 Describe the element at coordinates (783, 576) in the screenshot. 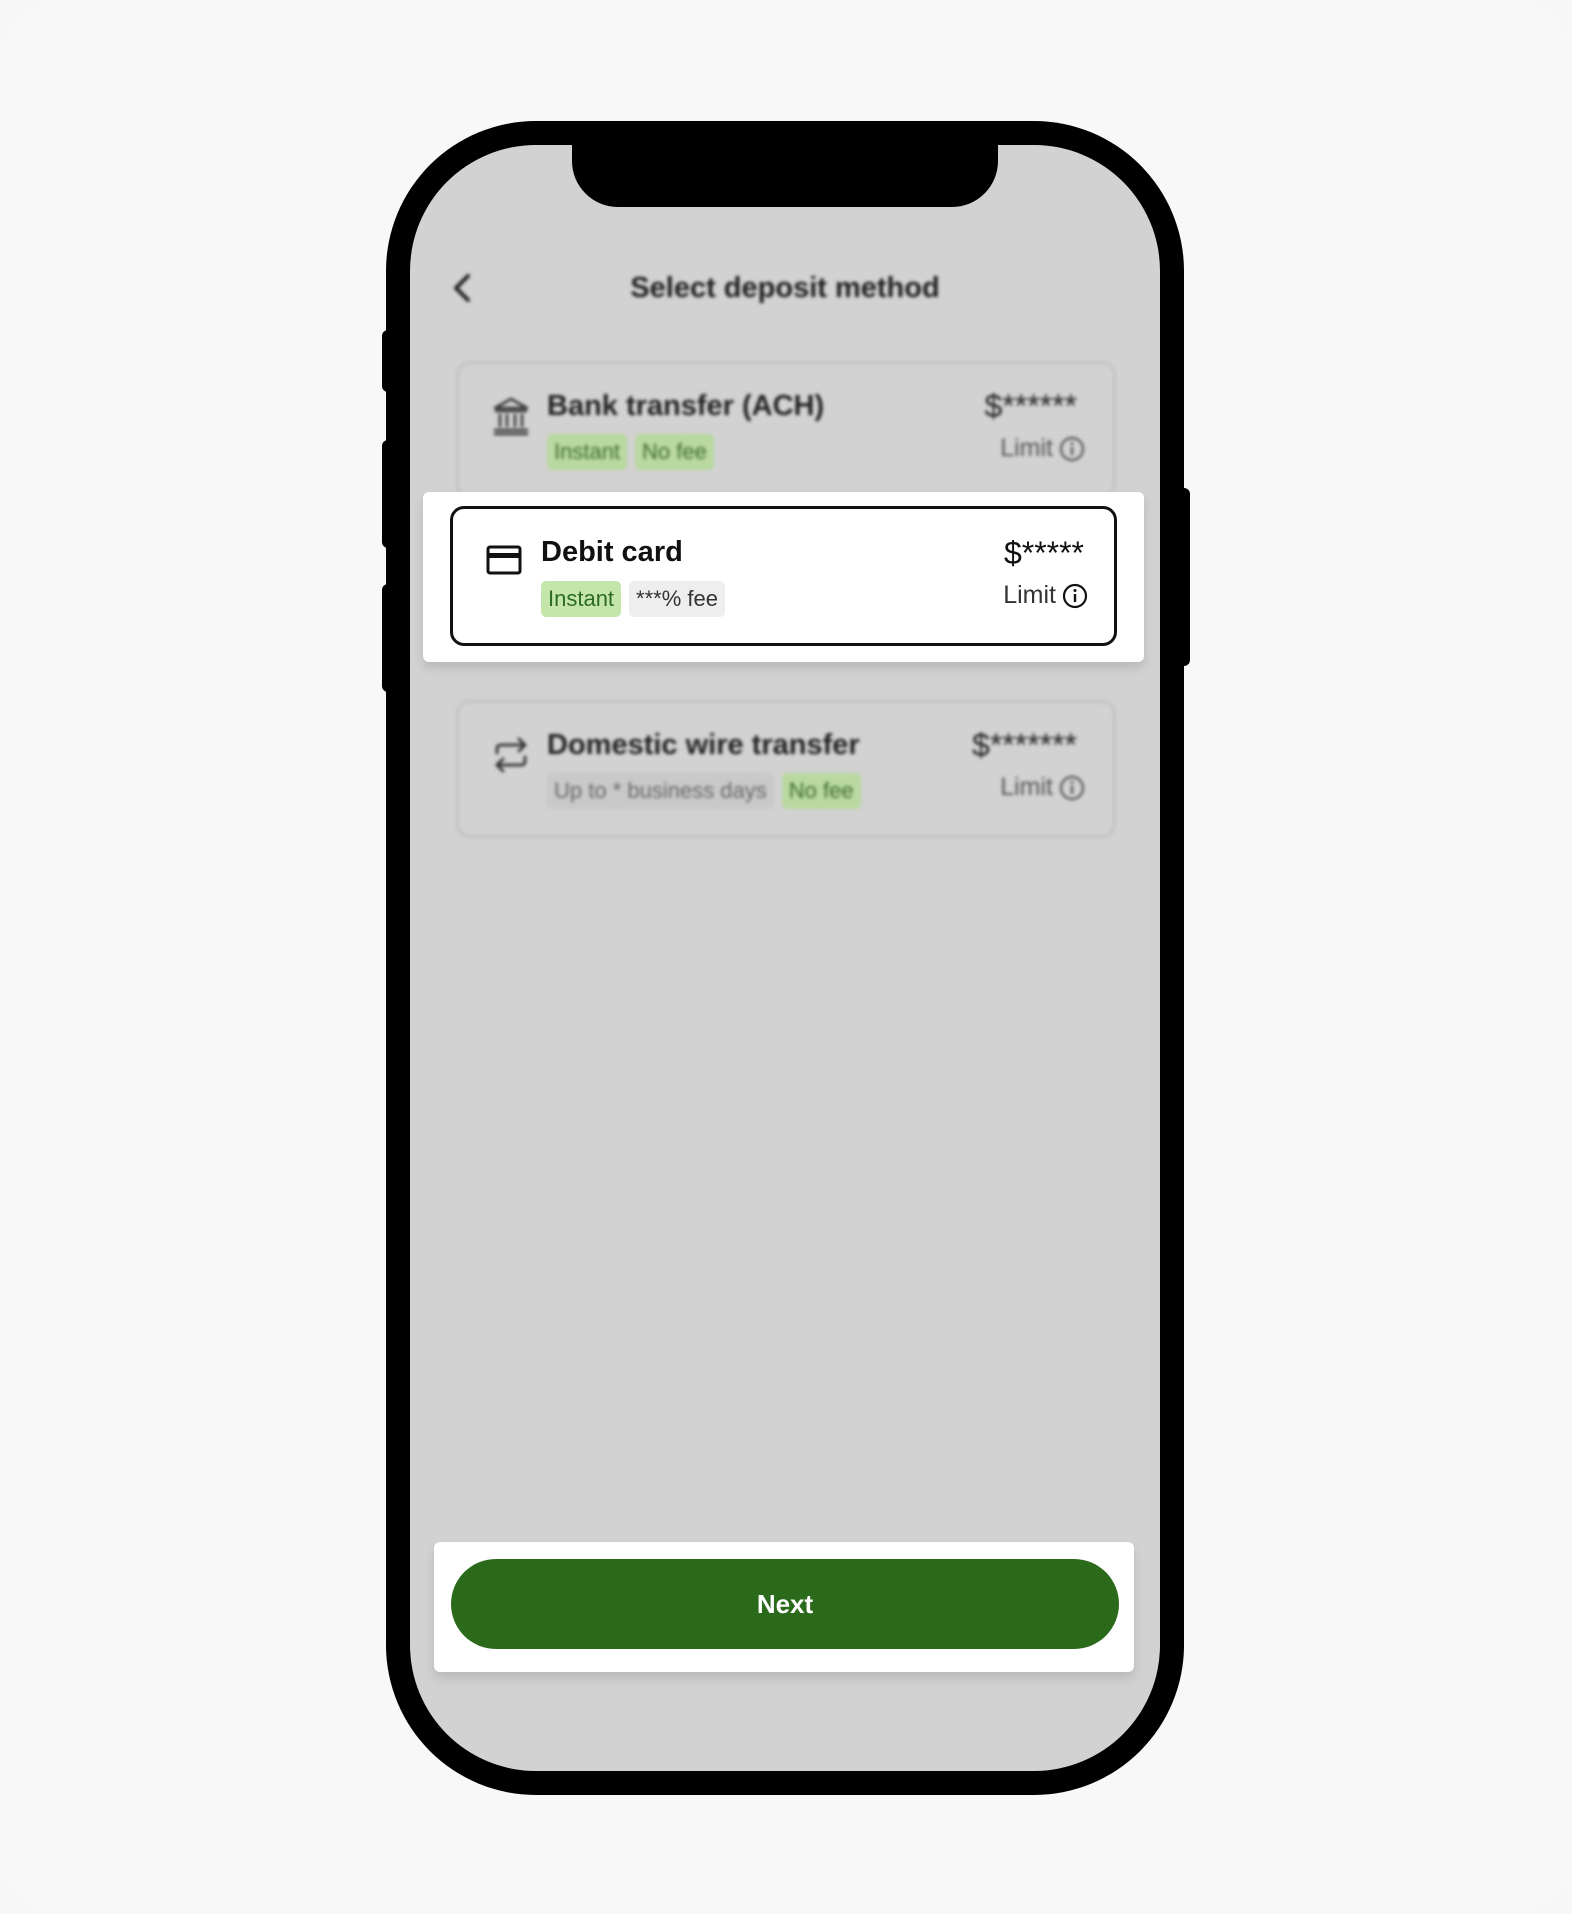

I see `method-debit-card: Debit card Instant ***% fee $***** Limit` at that location.